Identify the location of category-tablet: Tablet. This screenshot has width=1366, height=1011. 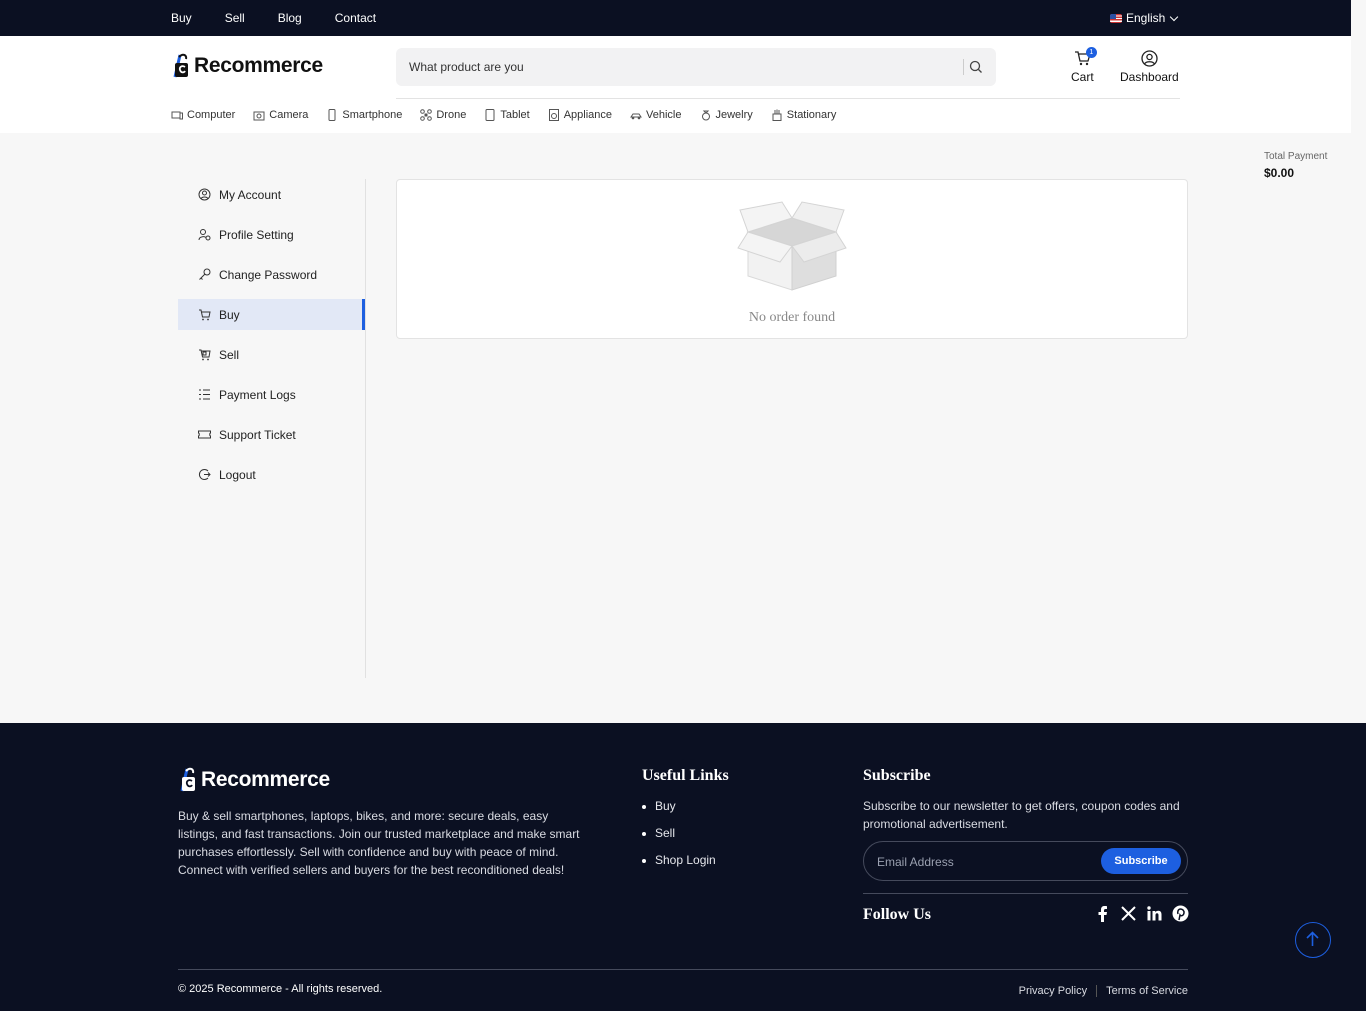
(507, 115).